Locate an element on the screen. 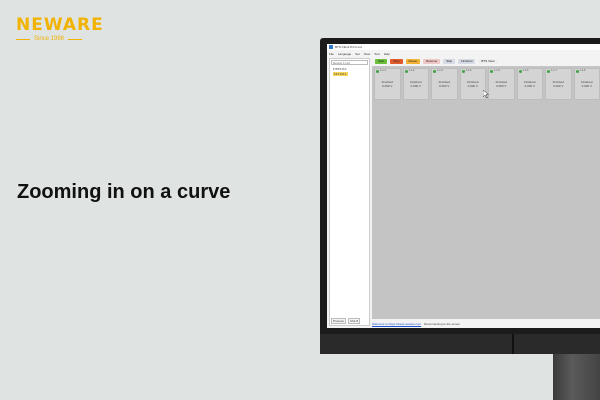  logo-rule-right is located at coordinates (75, 39).